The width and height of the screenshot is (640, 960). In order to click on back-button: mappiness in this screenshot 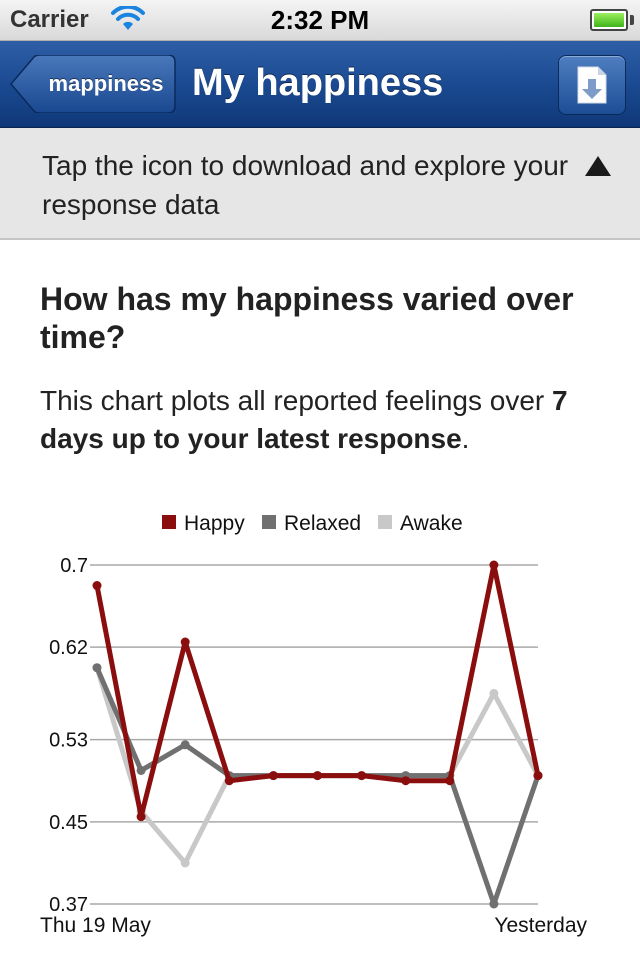, I will do `click(93, 84)`.